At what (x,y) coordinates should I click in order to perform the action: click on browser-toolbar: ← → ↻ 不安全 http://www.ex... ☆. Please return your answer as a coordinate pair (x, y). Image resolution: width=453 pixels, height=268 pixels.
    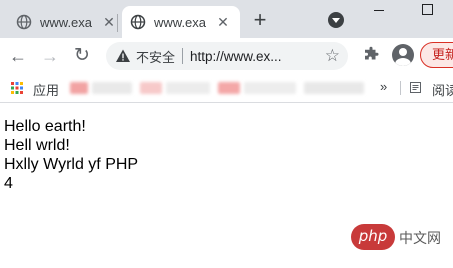
    Looking at the image, I should click on (226, 56).